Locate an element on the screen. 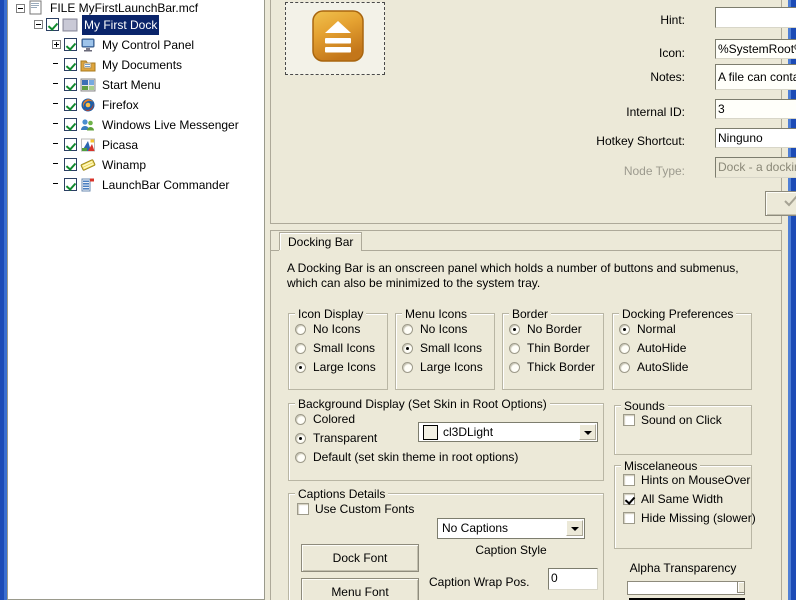 This screenshot has width=796, height=600. tree-item-label: Winamp is located at coordinates (124, 164).